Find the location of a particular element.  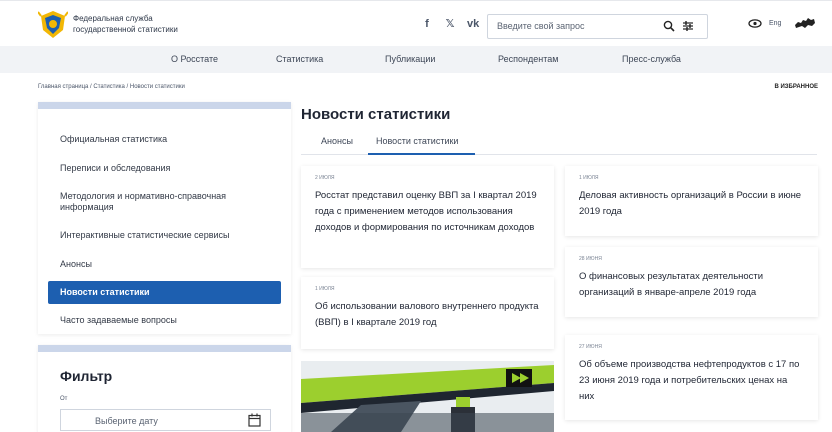

calendar-icon is located at coordinates (254, 420).